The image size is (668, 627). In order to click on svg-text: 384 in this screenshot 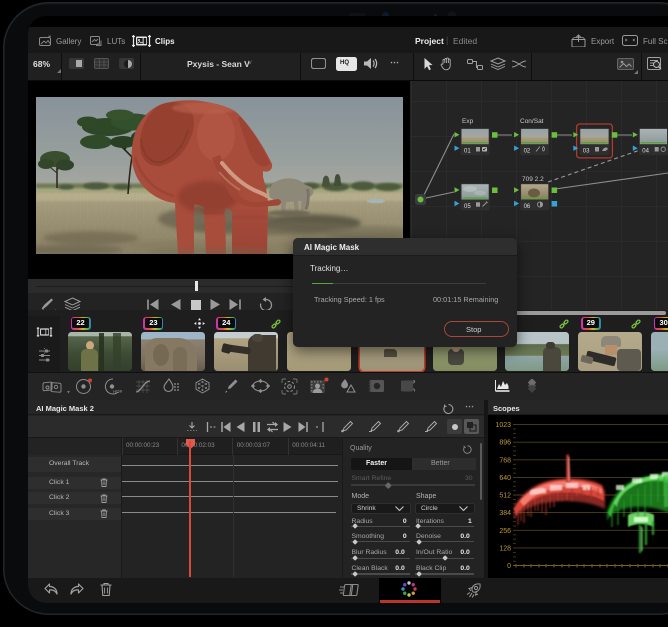, I will do `click(505, 513)`.